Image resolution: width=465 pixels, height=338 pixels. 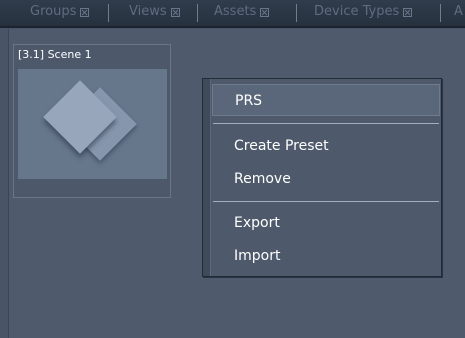 What do you see at coordinates (207, 177) in the screenshot?
I see `menu-icon-gutter` at bounding box center [207, 177].